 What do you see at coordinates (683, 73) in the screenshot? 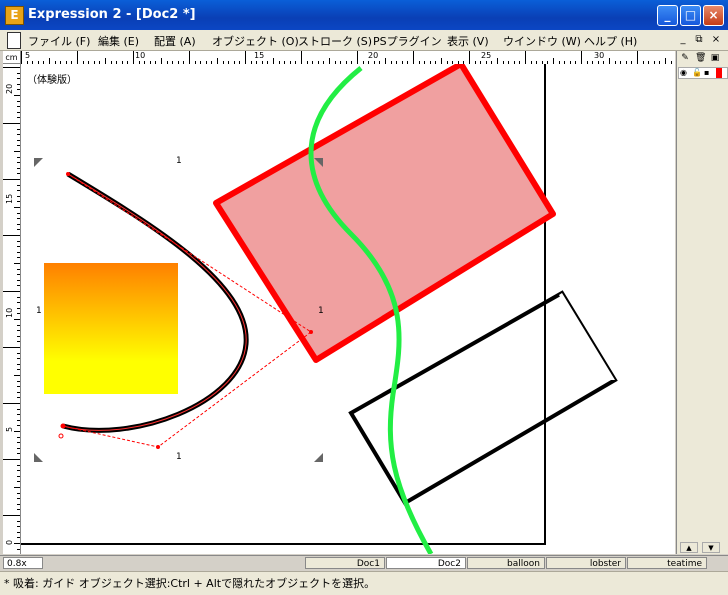
I see `eye-icon: ◉` at bounding box center [683, 73].